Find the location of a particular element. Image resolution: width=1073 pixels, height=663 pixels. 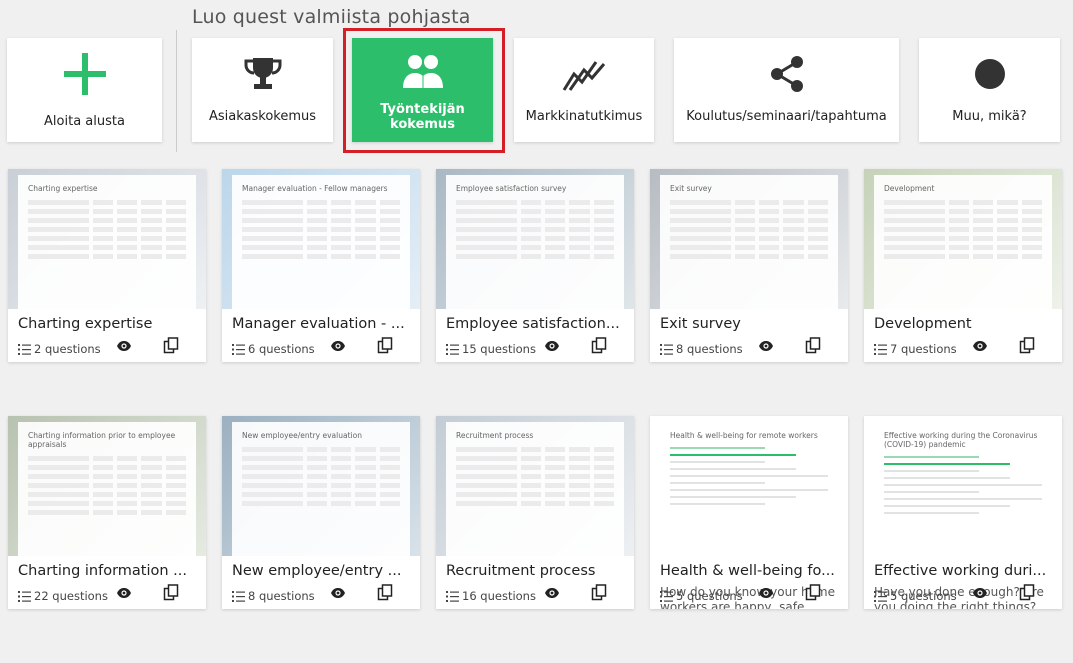

category-customer-experience: Asiakaskokemus is located at coordinates (262, 90).